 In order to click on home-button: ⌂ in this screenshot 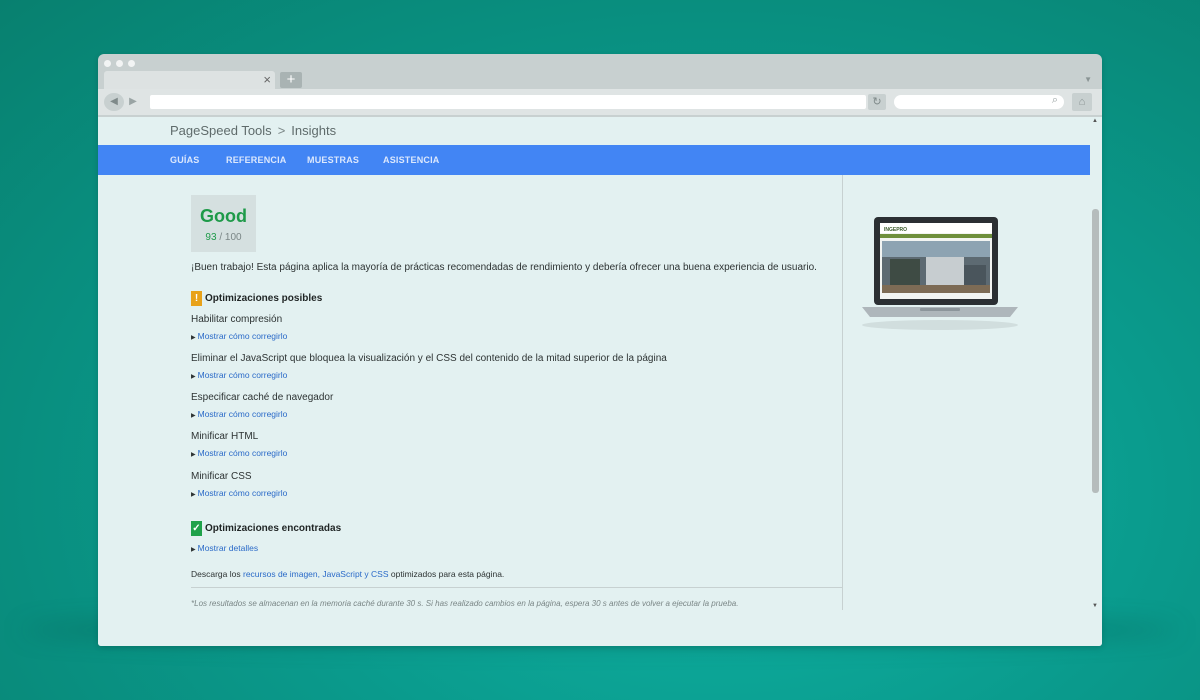, I will do `click(1082, 102)`.